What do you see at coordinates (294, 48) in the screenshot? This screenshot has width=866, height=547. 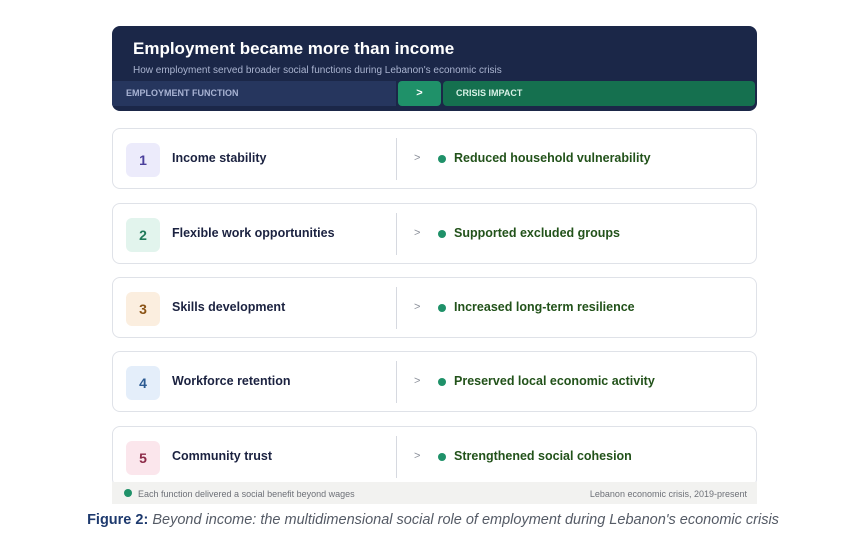 I see `diagram-title: Employment became more than income` at bounding box center [294, 48].